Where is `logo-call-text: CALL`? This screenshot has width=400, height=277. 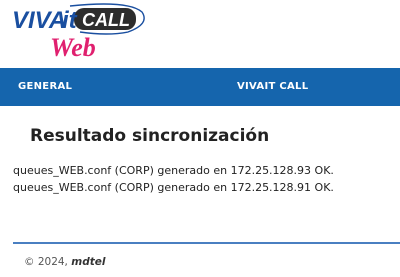 logo-call-text: CALL is located at coordinates (106, 20).